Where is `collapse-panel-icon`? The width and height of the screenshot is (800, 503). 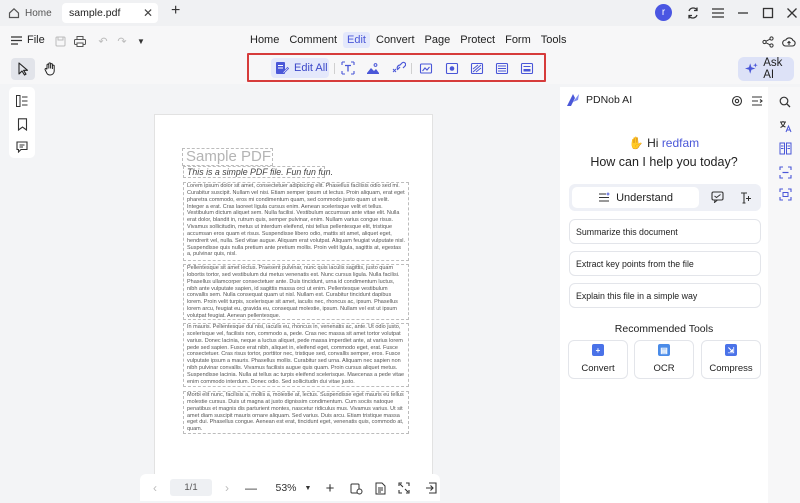
collapse-panel-icon is located at coordinates (431, 488).